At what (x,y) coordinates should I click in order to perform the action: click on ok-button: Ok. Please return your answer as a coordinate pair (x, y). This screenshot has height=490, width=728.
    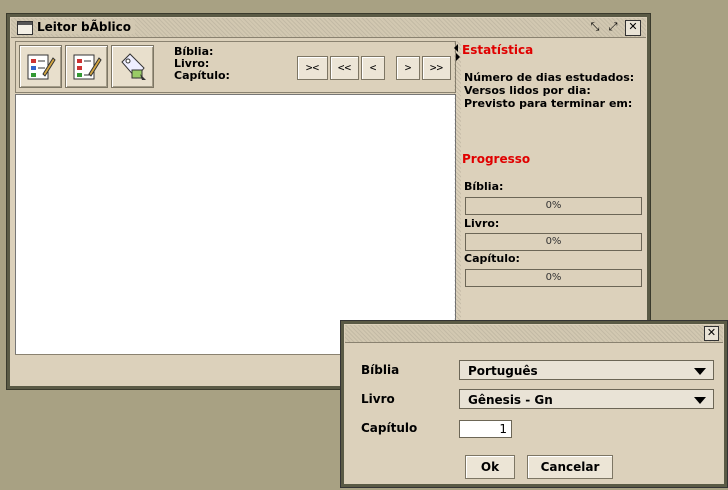
    Looking at the image, I should click on (490, 467).